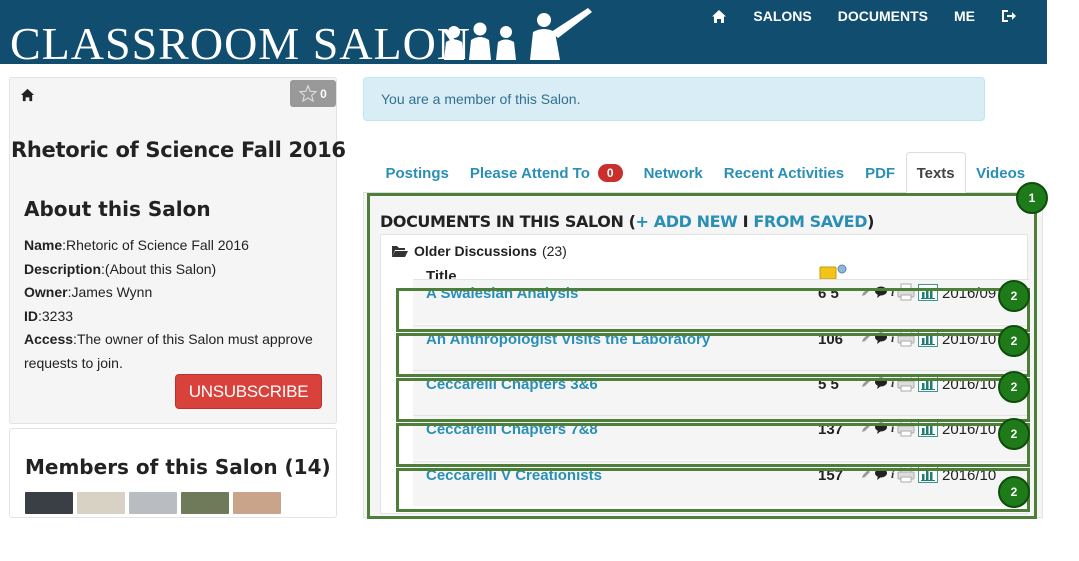  Describe the element at coordinates (508, 221) in the screenshot. I see `documents-title-text: DOCUMENTS IN THIS SALON (` at that location.